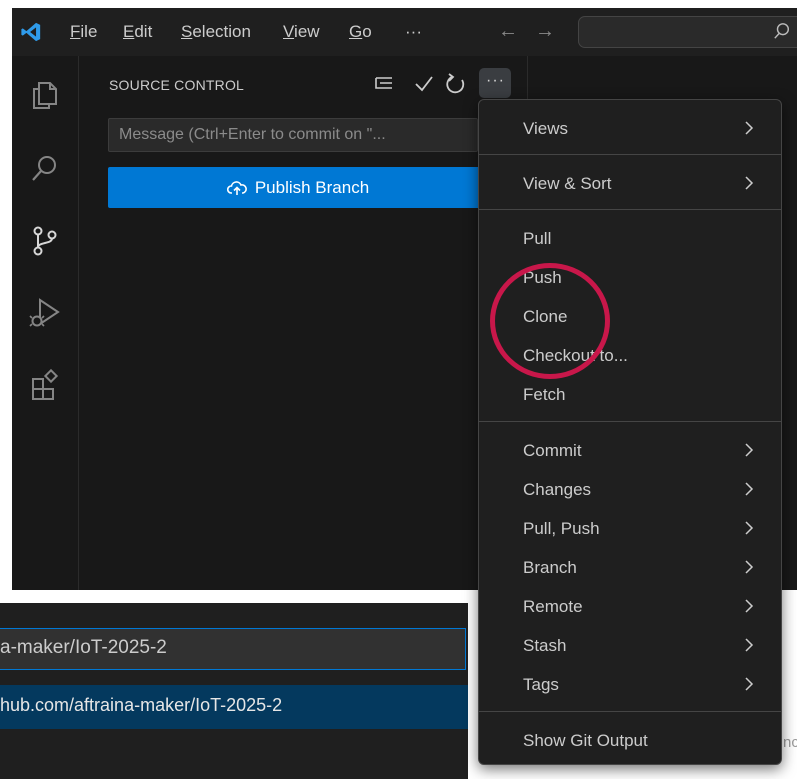 Image resolution: width=797 pixels, height=779 pixels. Describe the element at coordinates (561, 528) in the screenshot. I see `menu-item-label: Pull, Push` at that location.